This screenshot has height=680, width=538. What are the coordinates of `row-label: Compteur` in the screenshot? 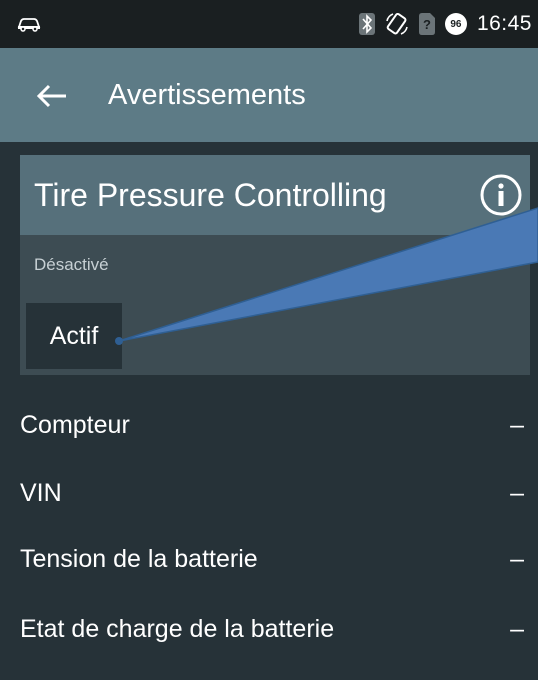 It's located at (75, 425).